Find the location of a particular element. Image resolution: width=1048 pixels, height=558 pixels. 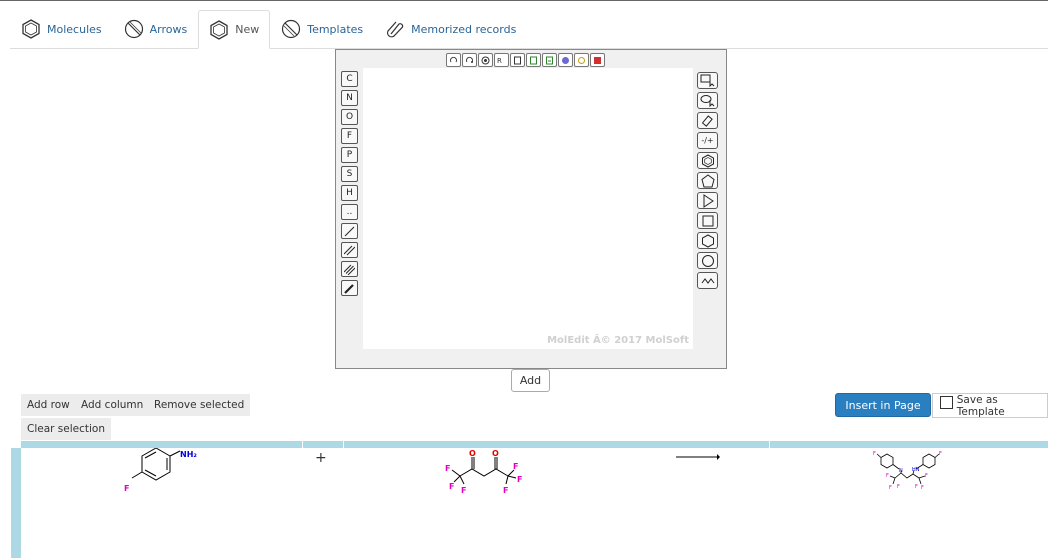

center-icon is located at coordinates (485, 60).